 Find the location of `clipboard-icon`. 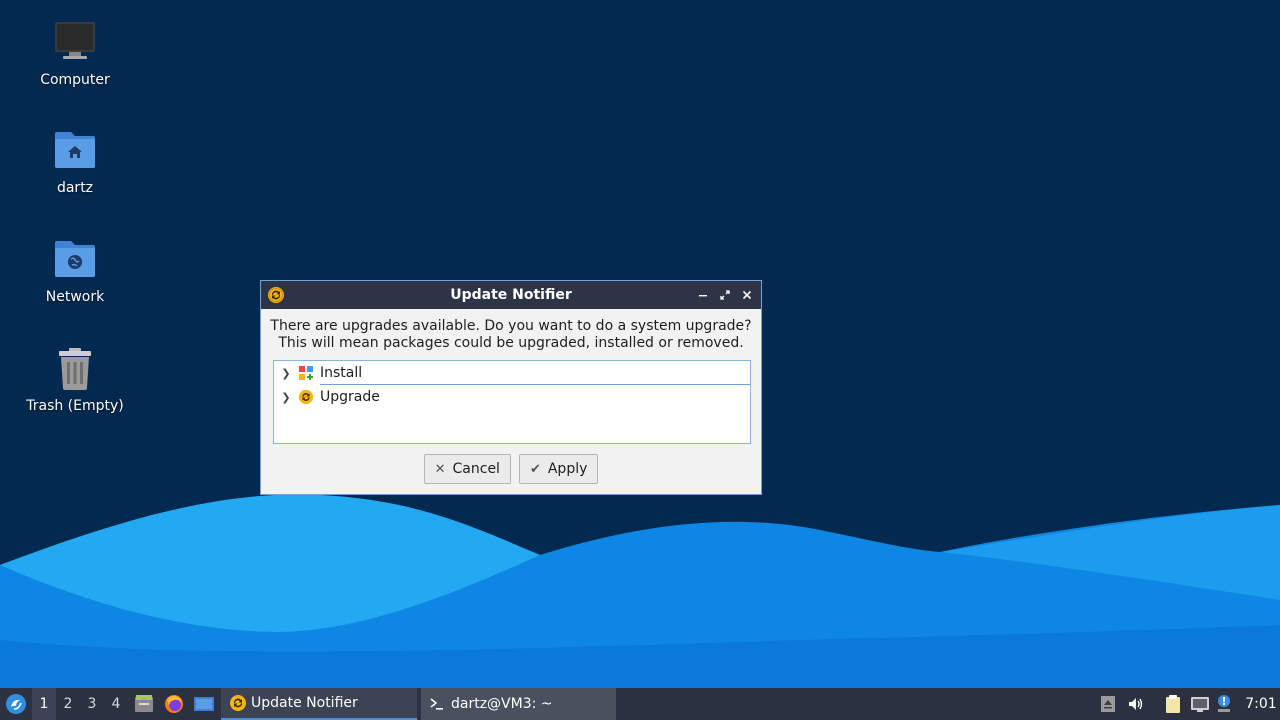

clipboard-icon is located at coordinates (1173, 704).